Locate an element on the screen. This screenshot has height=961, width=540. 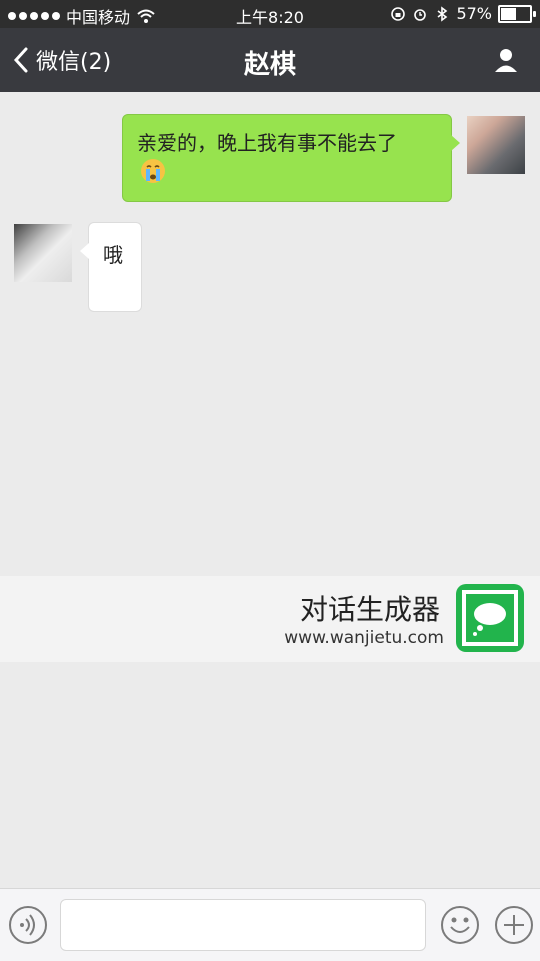
voice-icon is located at coordinates (28, 925).